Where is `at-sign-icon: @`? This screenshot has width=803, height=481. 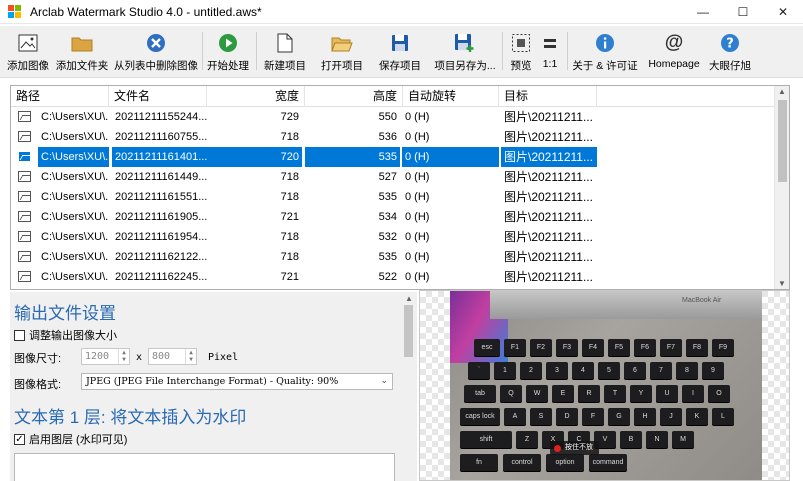
at-sign-icon: @ is located at coordinates (674, 42).